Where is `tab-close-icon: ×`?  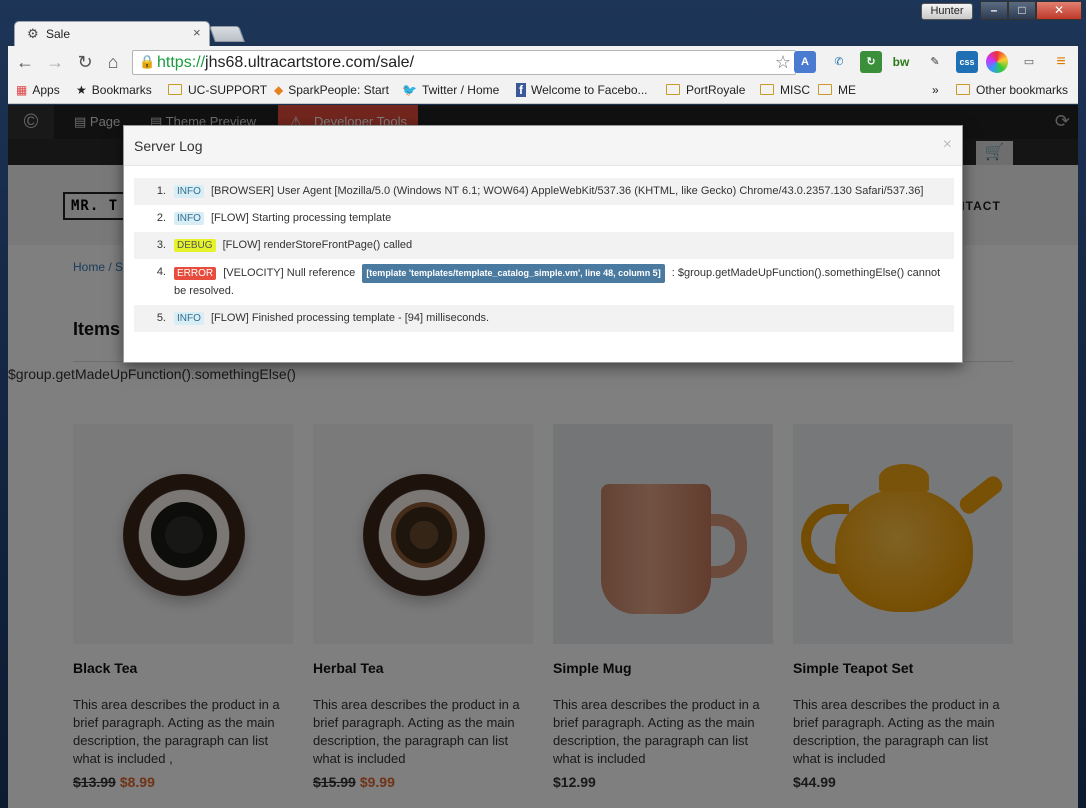 tab-close-icon: × is located at coordinates (197, 32).